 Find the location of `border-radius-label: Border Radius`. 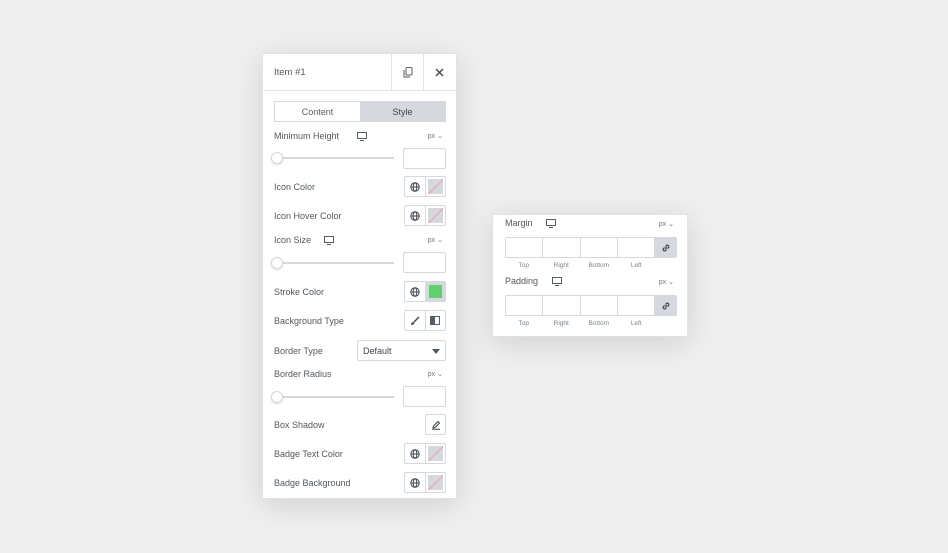

border-radius-label: Border Radius is located at coordinates (303, 374).